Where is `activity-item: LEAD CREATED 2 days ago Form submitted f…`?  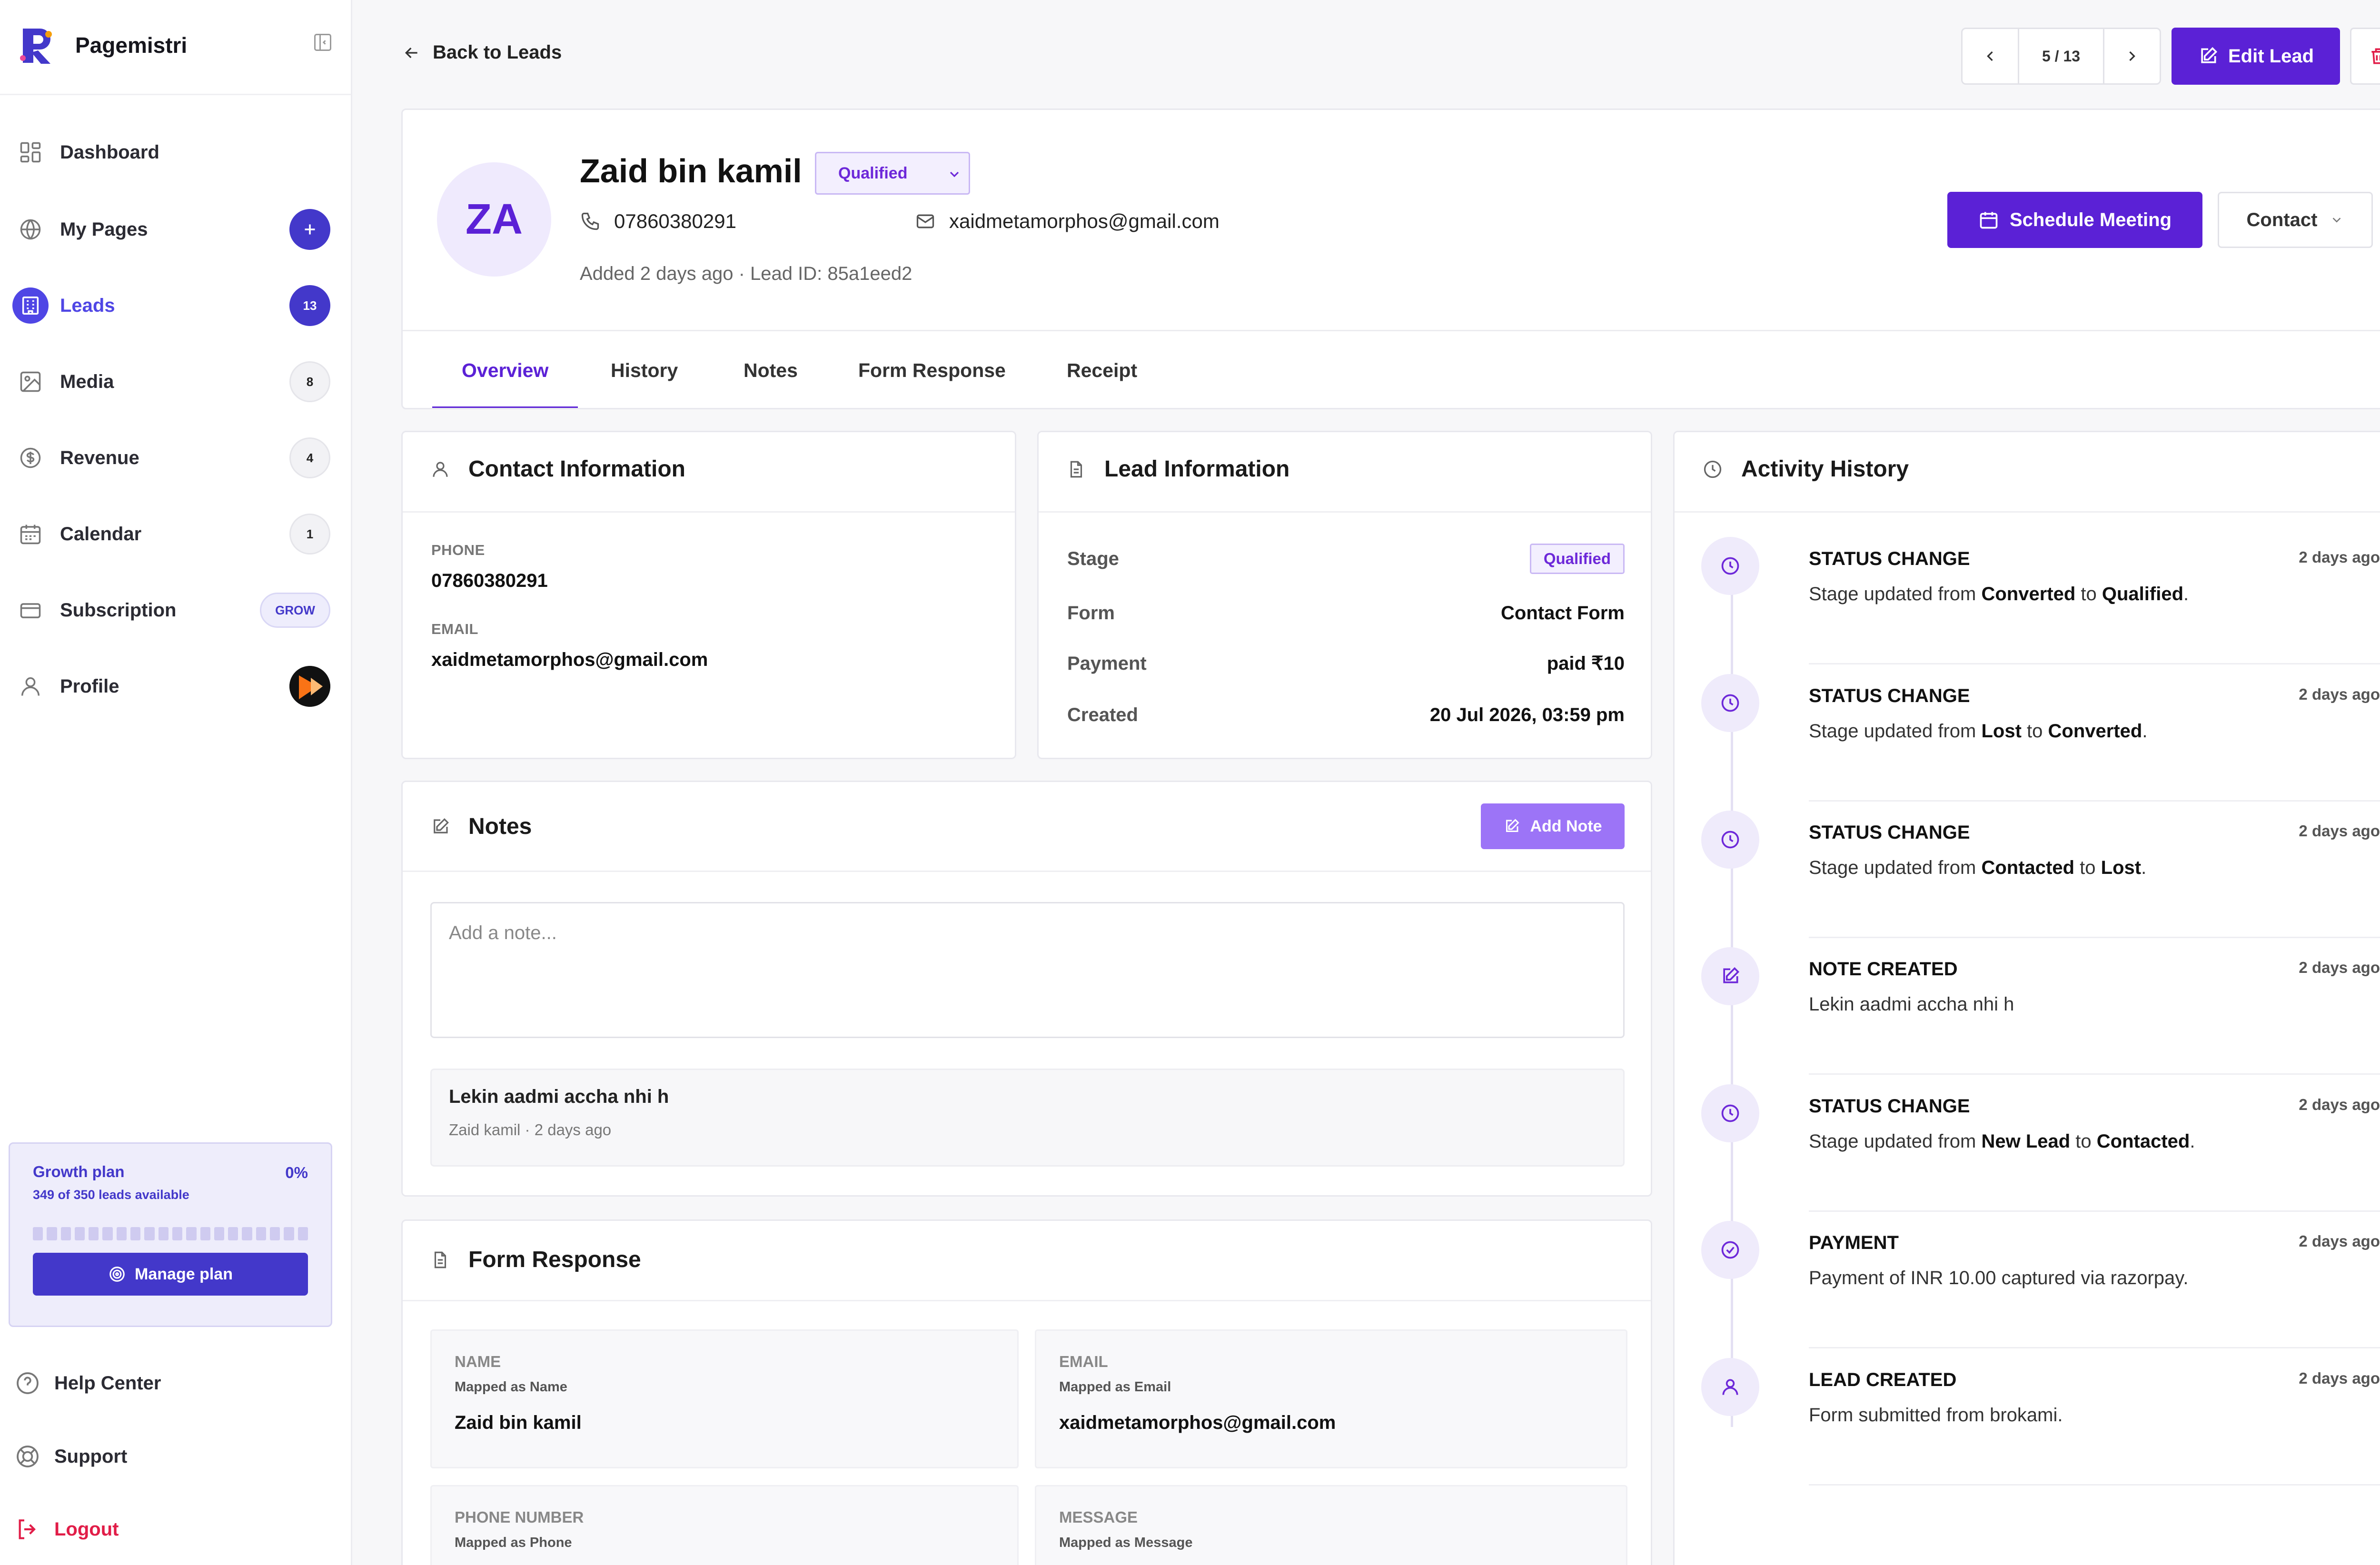
activity-item: LEAD CREATED 2 days ago Form submitted f… is located at coordinates (2040, 1417).